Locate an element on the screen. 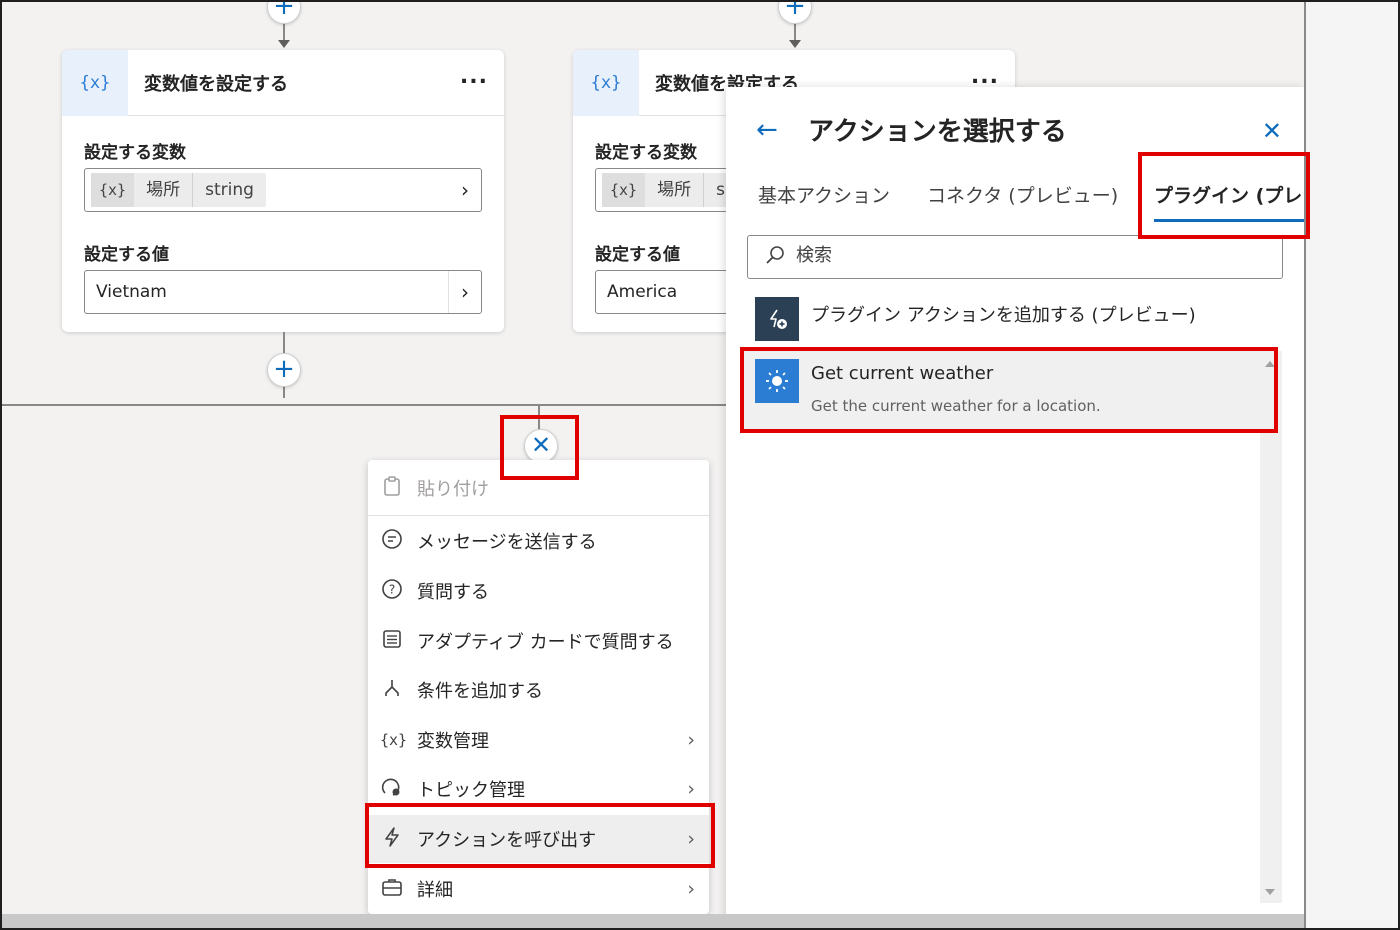 The height and width of the screenshot is (930, 1400). scroll-up-icon is located at coordinates (1270, 364).